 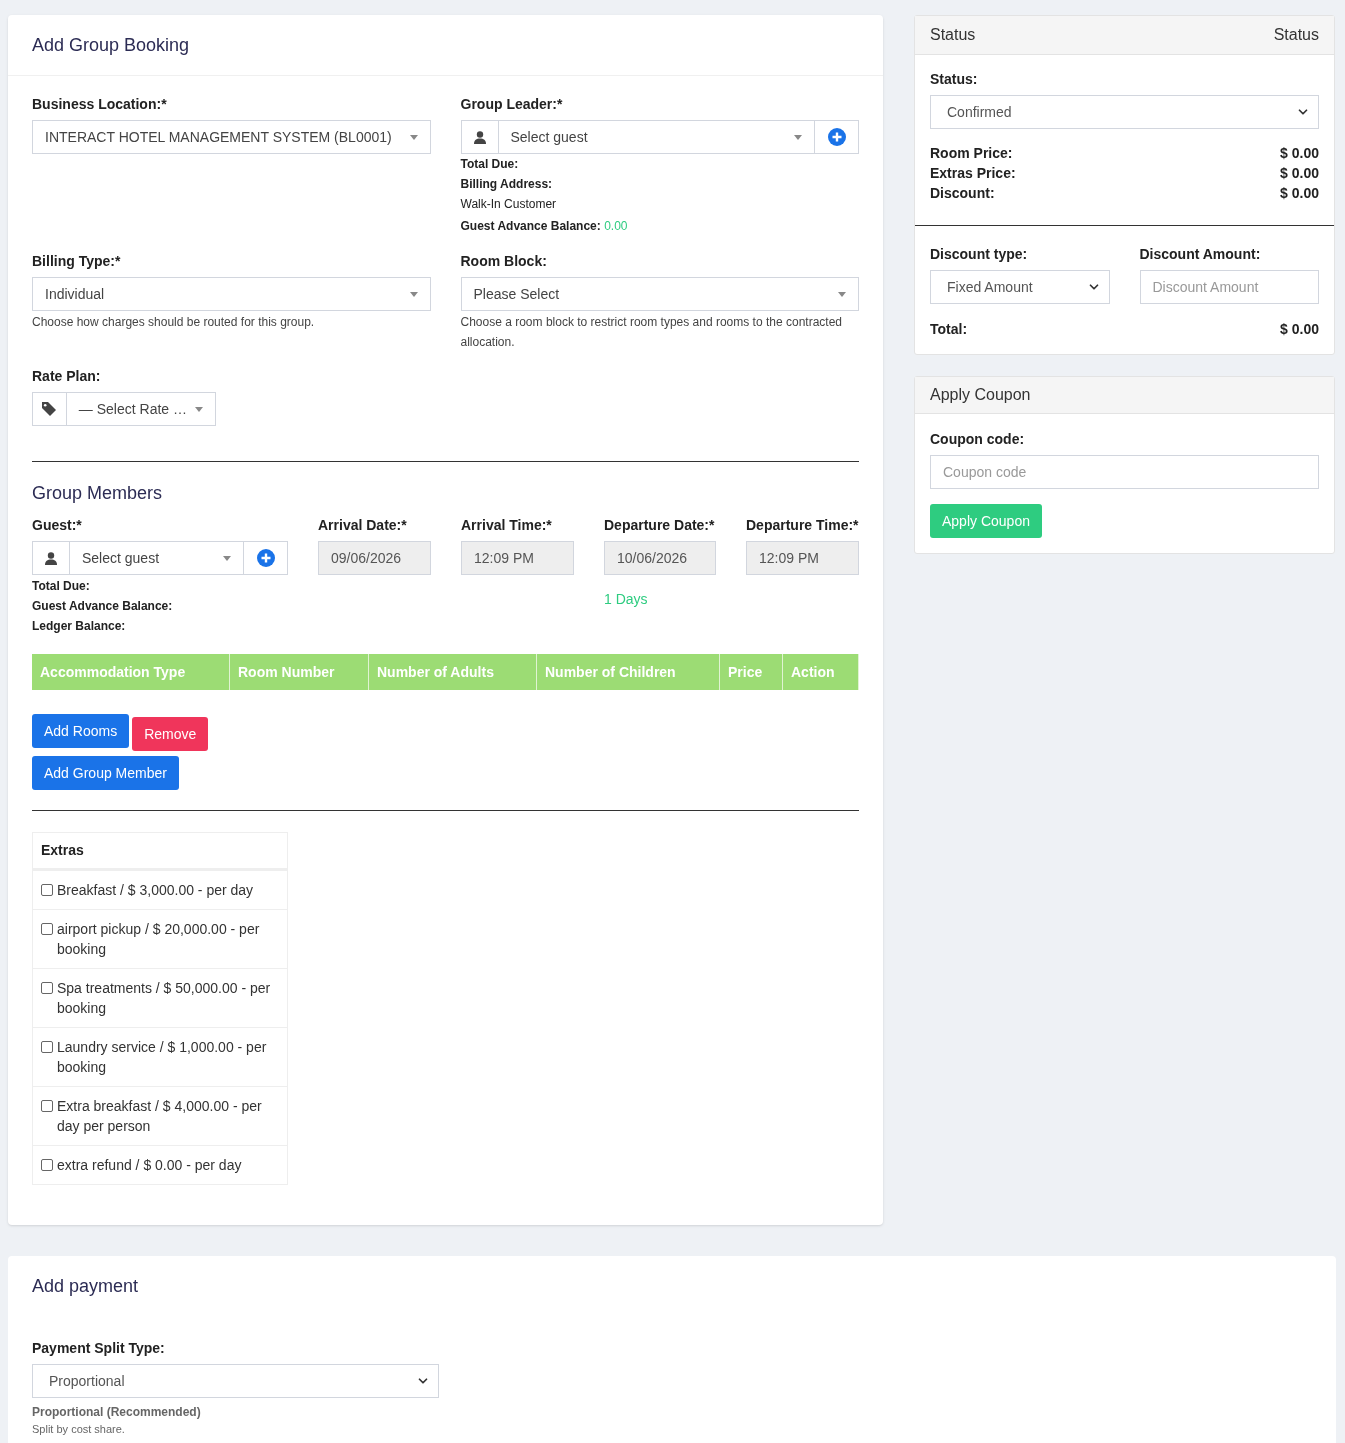 I want to click on column-header: Number of Children, so click(x=628, y=672).